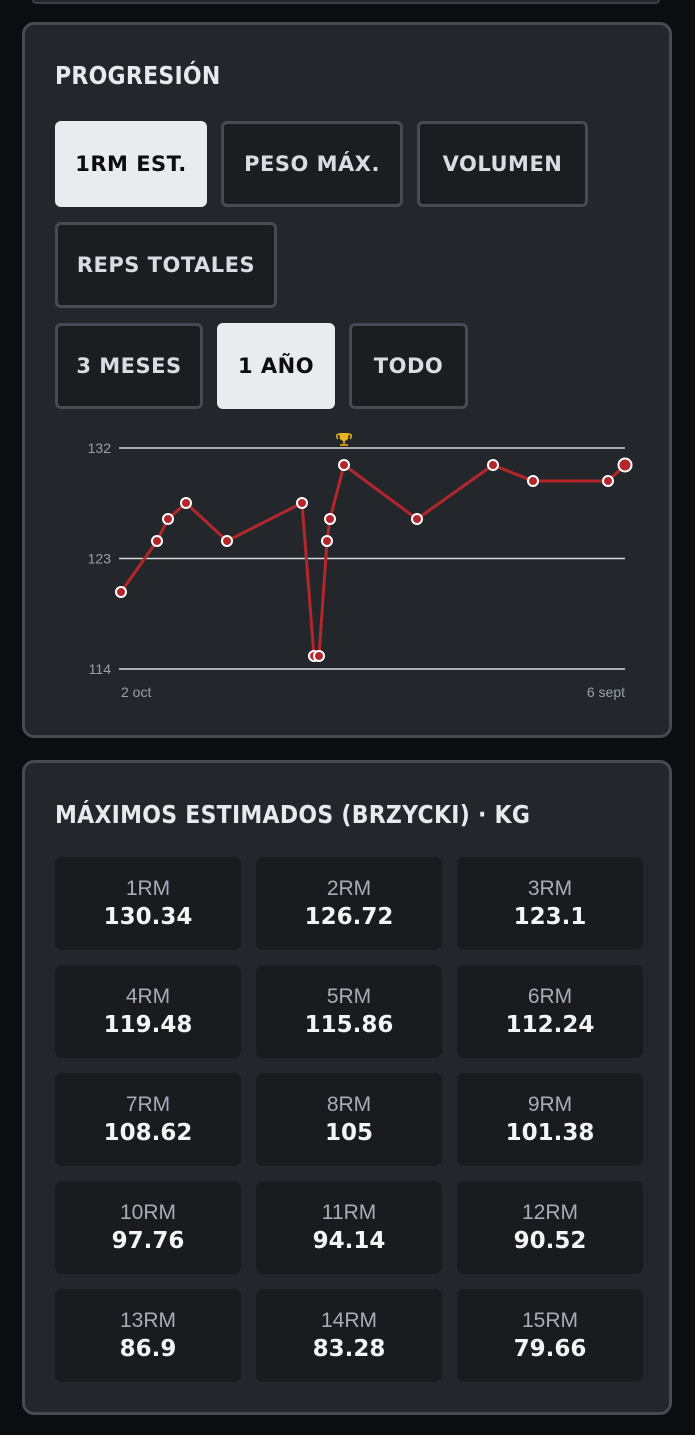  I want to click on y-tick-label: 132, so click(100, 448).